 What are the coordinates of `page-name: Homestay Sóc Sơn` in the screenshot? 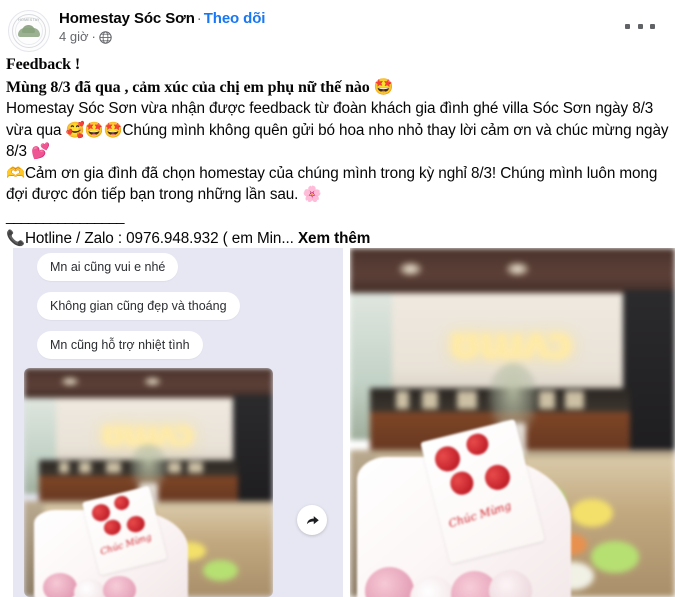 It's located at (127, 18).